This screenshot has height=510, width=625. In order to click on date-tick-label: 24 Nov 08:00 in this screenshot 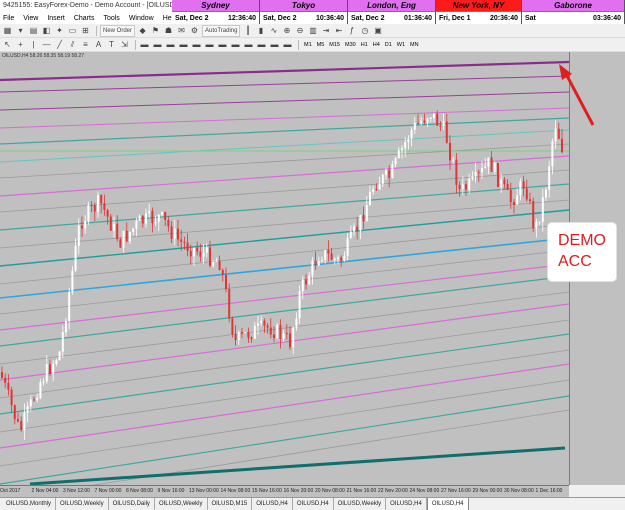, I will do `click(424, 491)`.